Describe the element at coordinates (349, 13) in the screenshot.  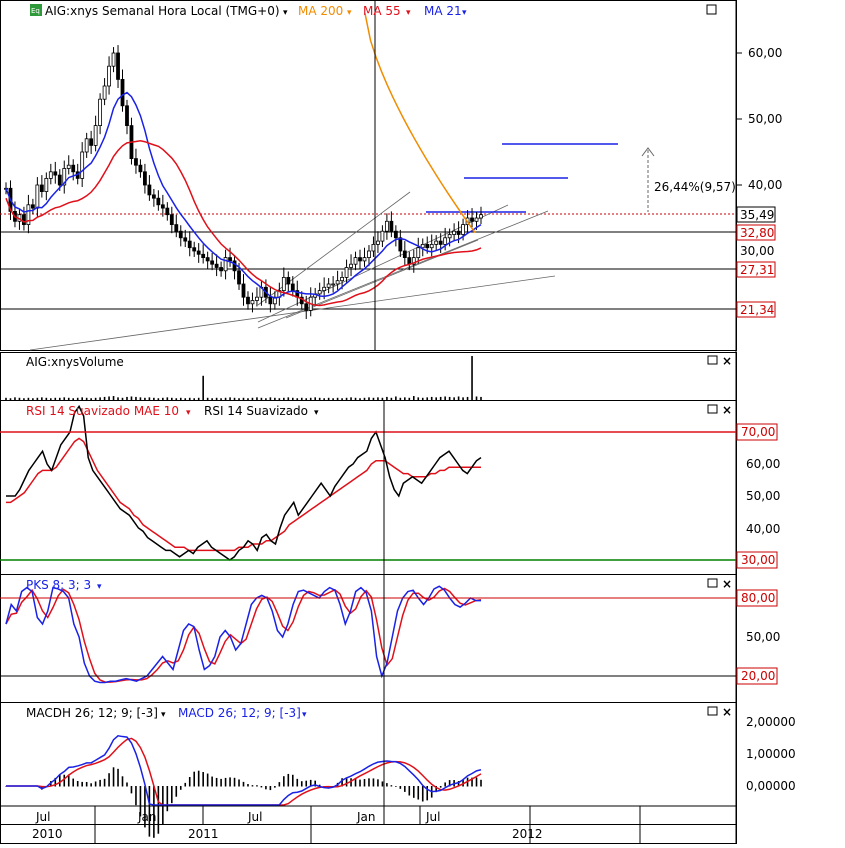
I see `ma200-dropdown-icon: ▾` at that location.